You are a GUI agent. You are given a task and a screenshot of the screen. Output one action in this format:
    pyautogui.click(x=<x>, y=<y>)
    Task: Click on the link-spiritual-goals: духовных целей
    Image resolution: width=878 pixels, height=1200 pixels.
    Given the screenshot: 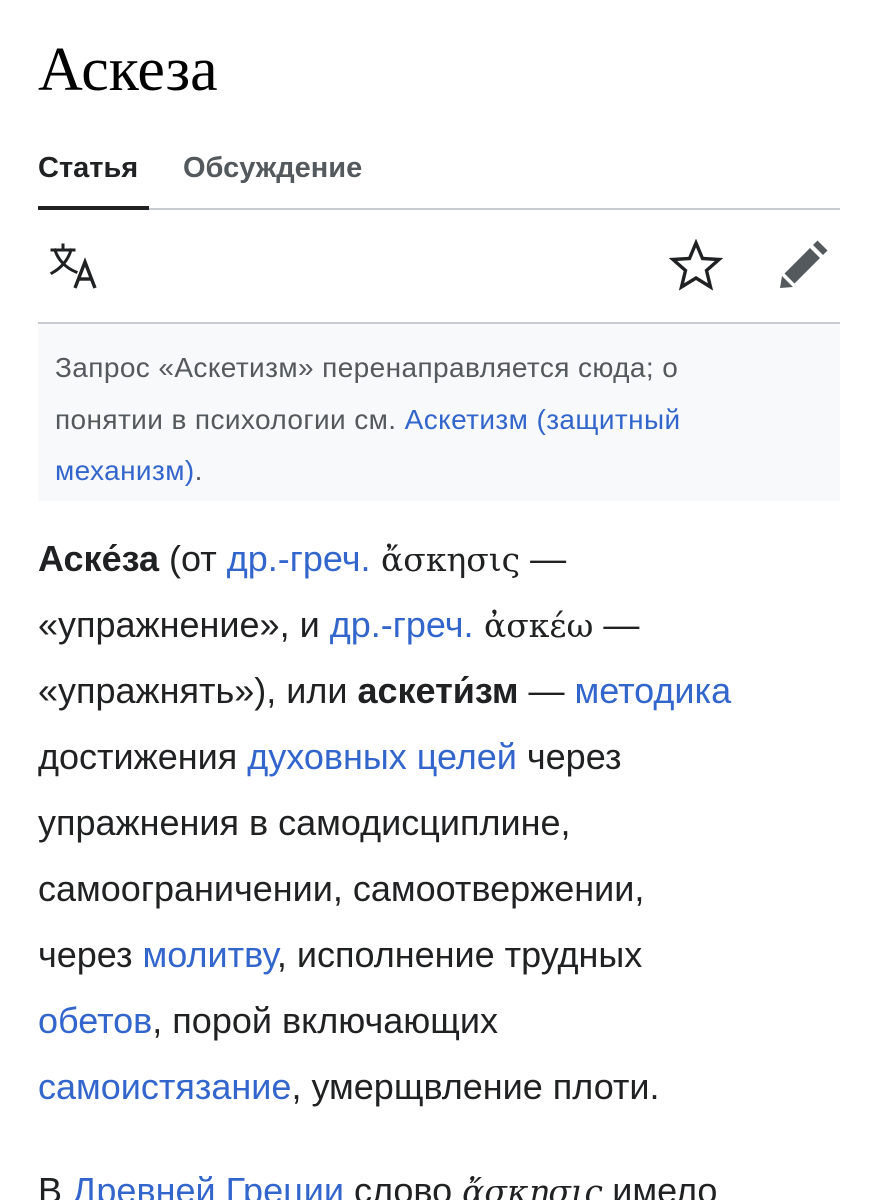 What is the action you would take?
    pyautogui.click(x=382, y=756)
    